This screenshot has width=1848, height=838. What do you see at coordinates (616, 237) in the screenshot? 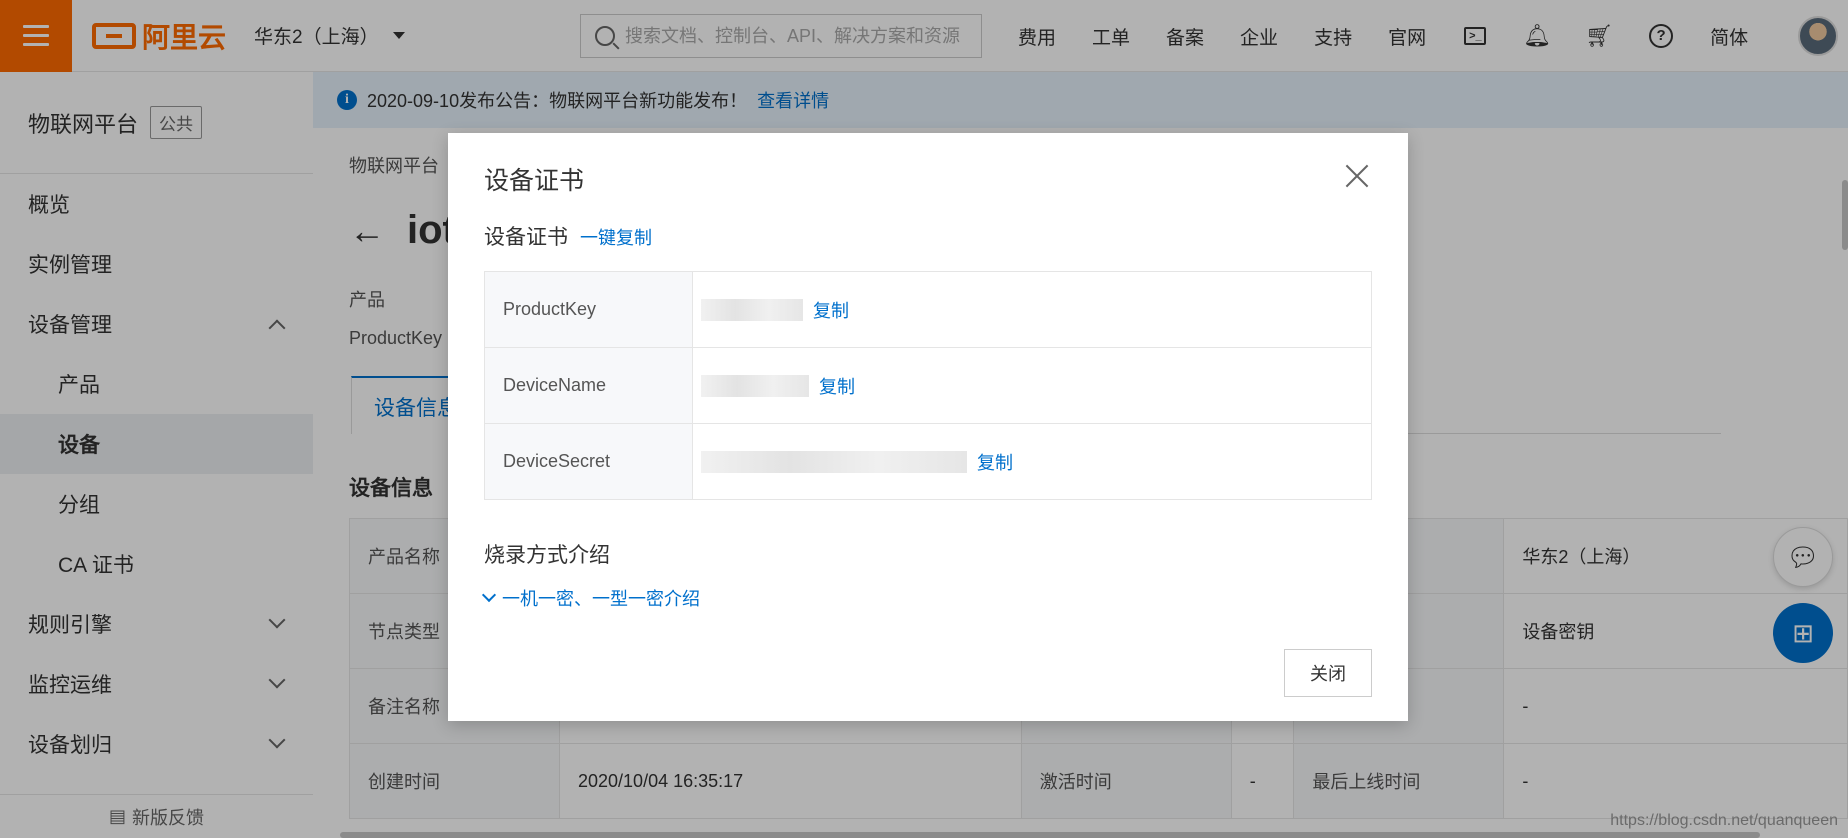
I see `copy-all-link: 一键复制` at bounding box center [616, 237].